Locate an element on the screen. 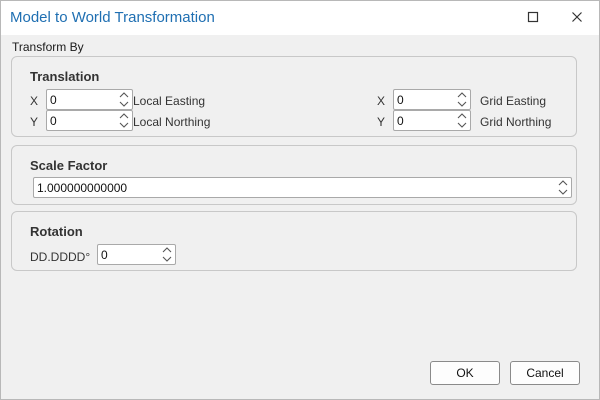 Image resolution: width=600 pixels, height=400 pixels. local-northing-value: 0 is located at coordinates (53, 121).